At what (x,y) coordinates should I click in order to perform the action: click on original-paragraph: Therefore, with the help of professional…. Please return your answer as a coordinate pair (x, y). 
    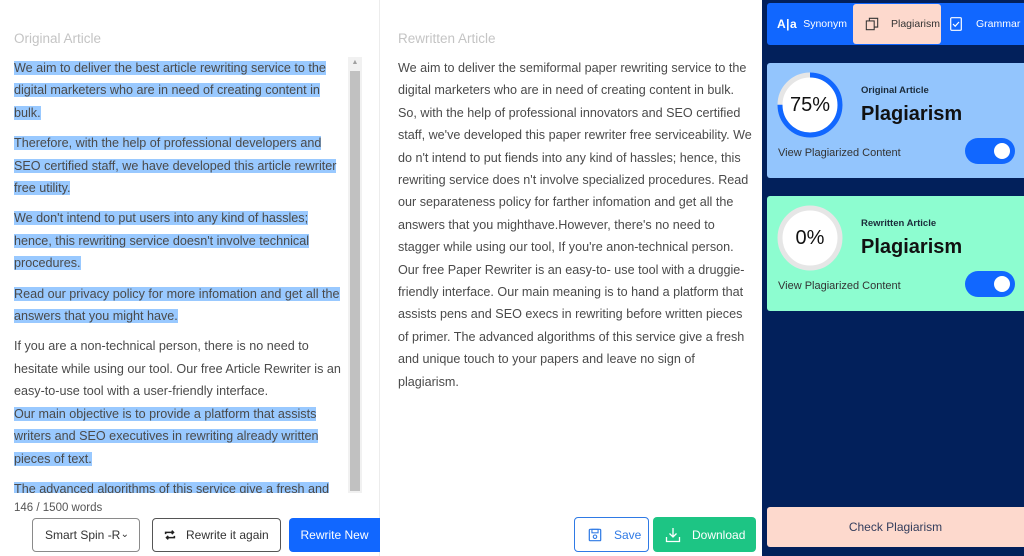
    Looking at the image, I should click on (175, 166).